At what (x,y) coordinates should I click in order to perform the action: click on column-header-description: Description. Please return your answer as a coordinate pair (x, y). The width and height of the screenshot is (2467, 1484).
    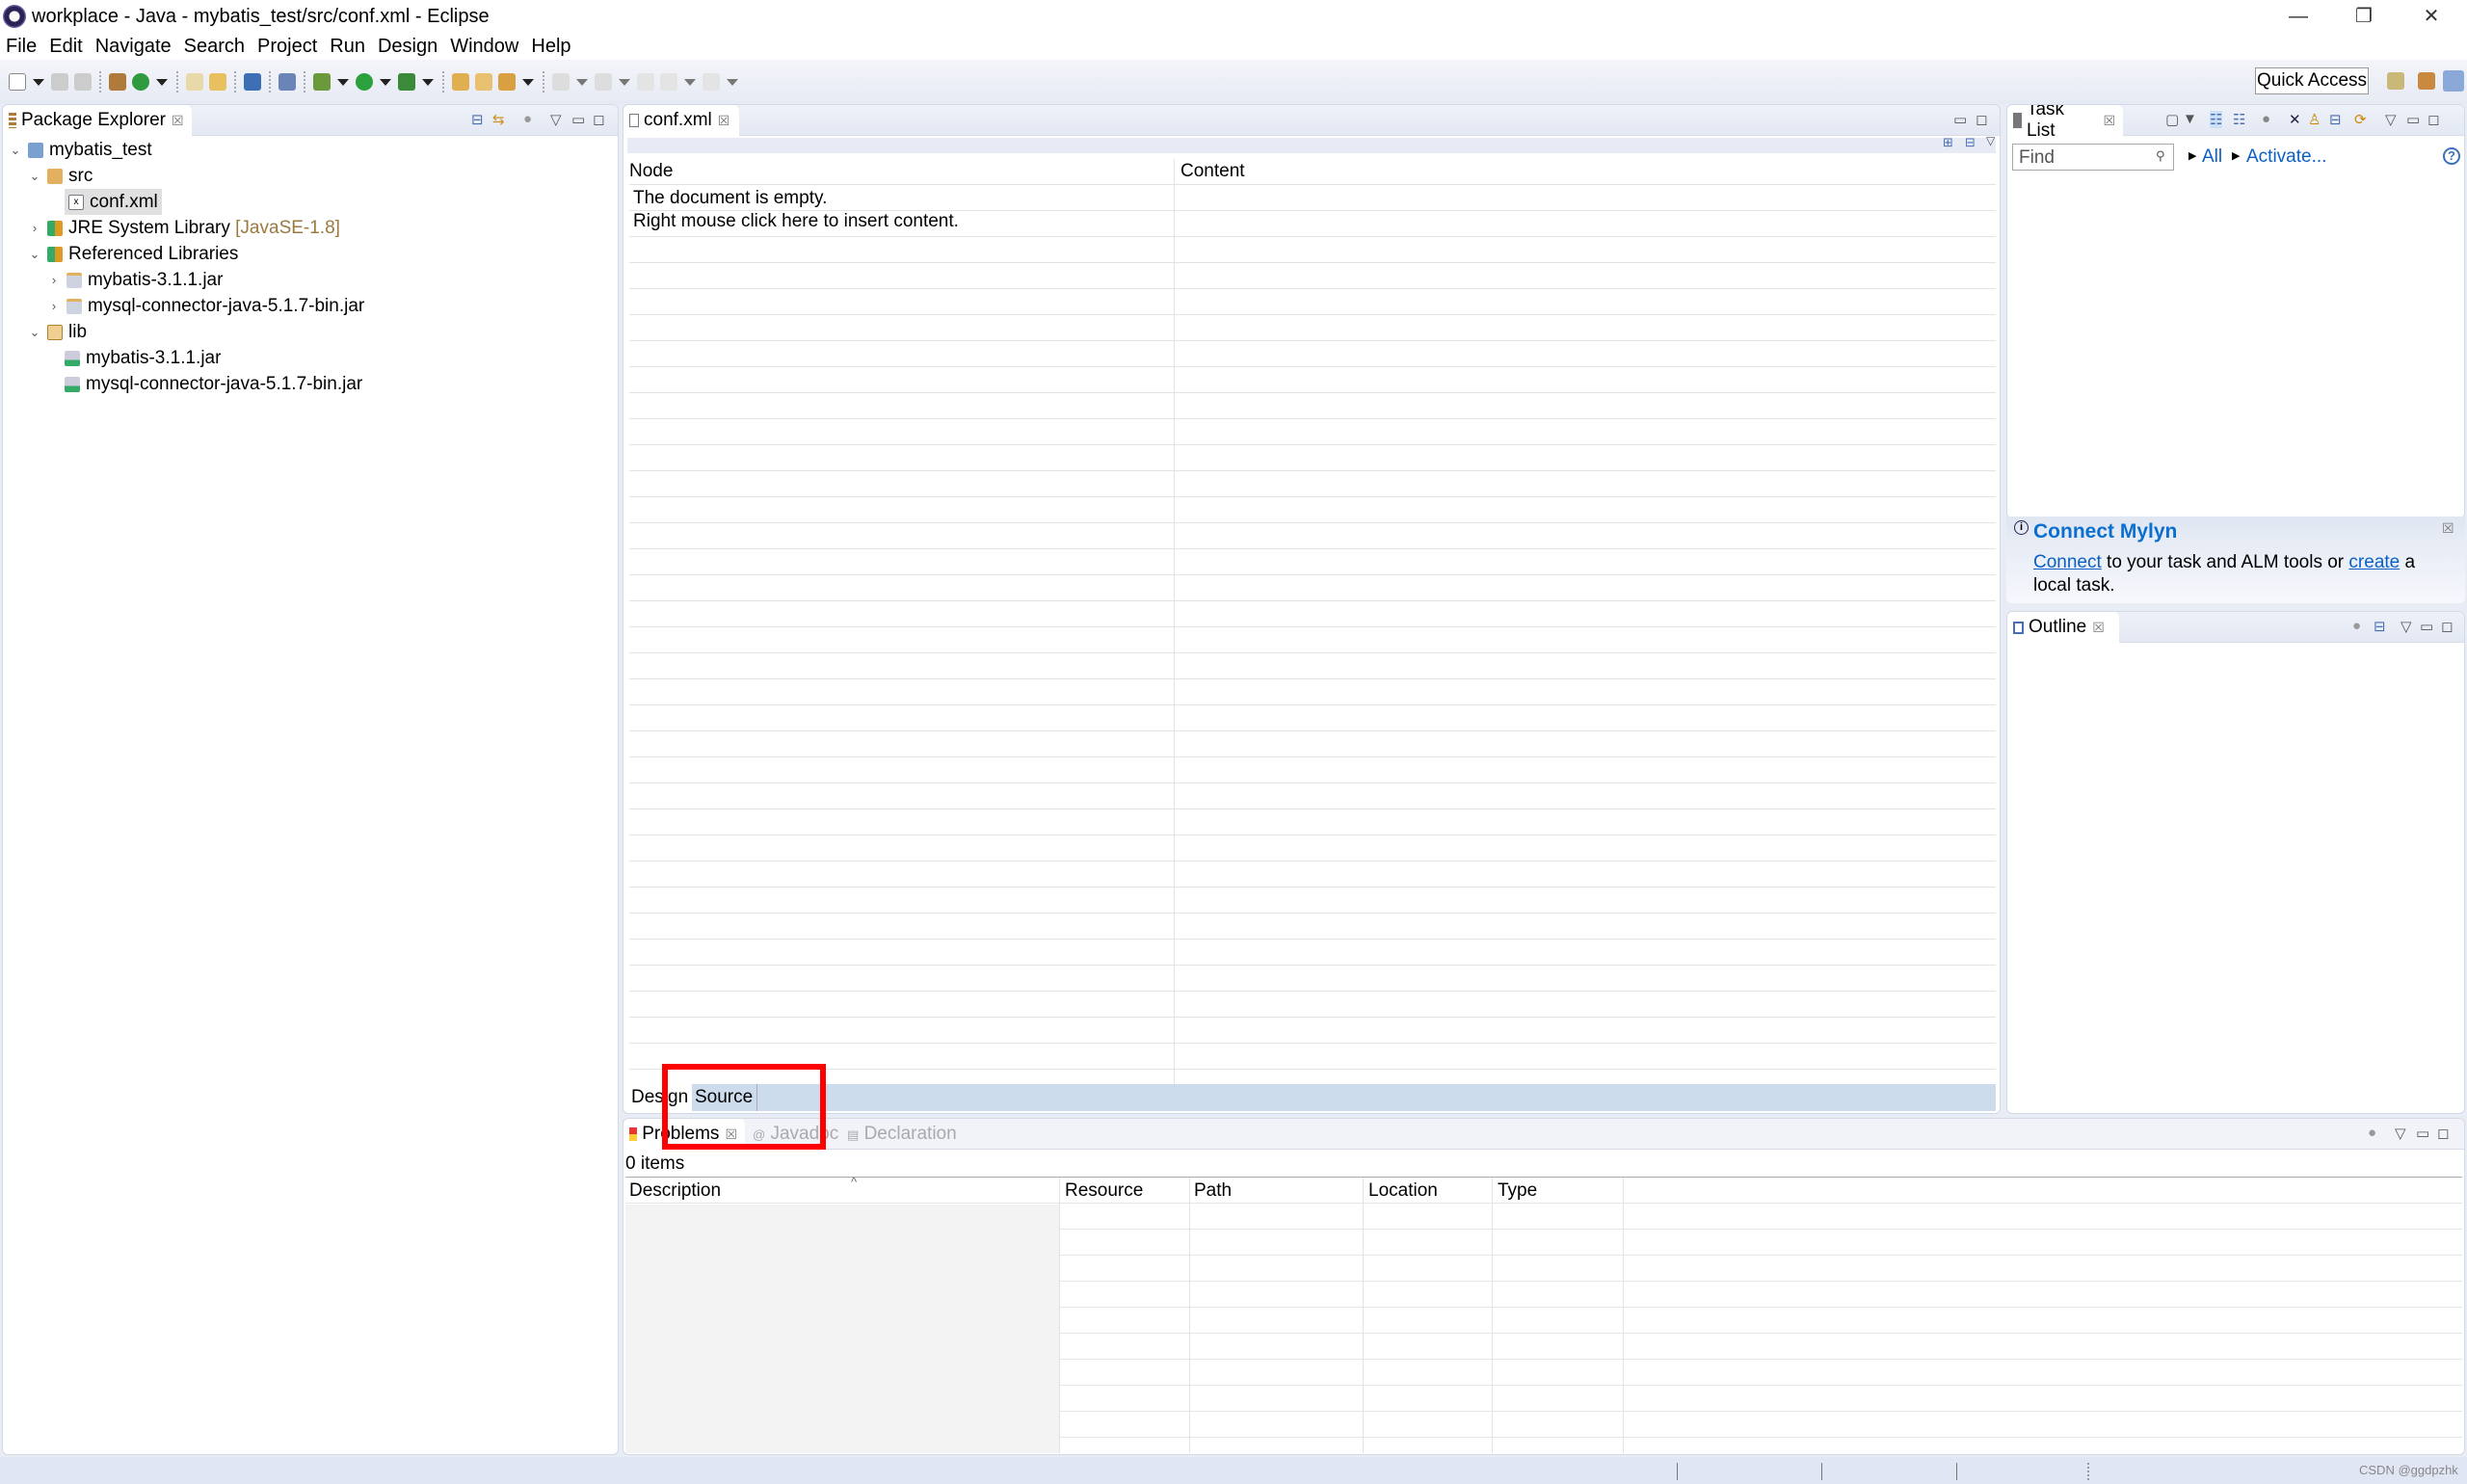
    Looking at the image, I should click on (675, 1191).